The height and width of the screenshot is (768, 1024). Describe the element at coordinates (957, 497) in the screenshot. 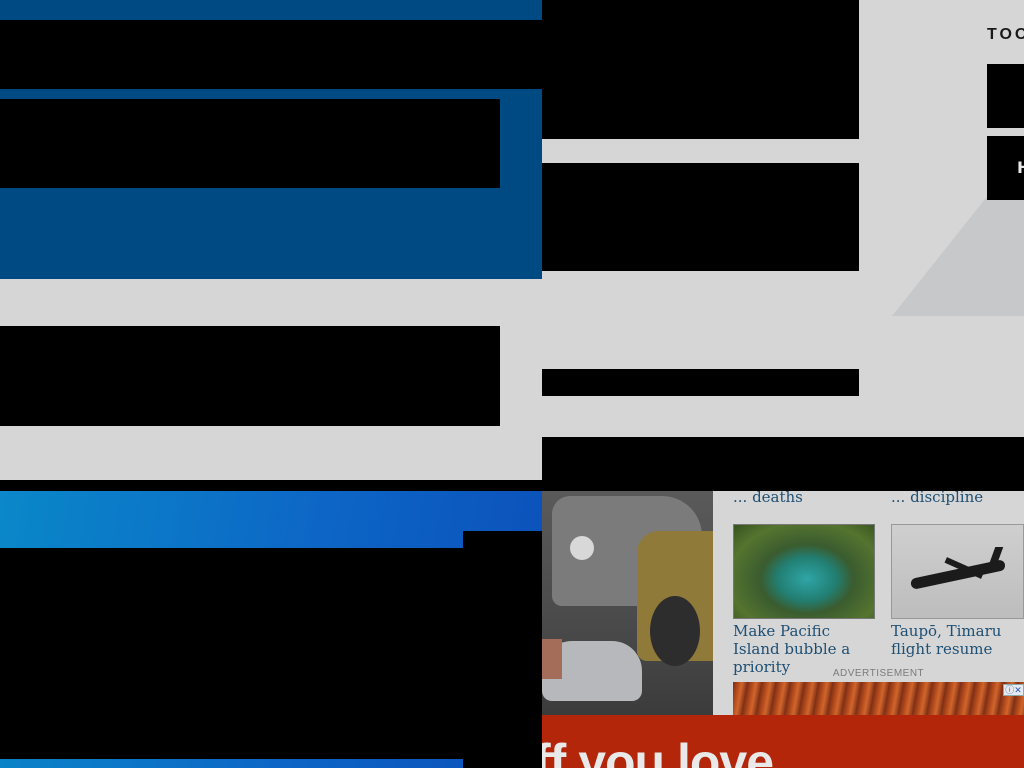

I see `story-link-2: ... discipline` at that location.